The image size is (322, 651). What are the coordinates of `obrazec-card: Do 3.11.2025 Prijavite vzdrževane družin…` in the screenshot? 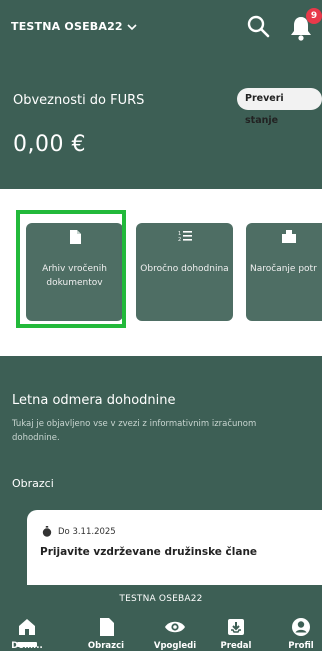 It's located at (174, 550).